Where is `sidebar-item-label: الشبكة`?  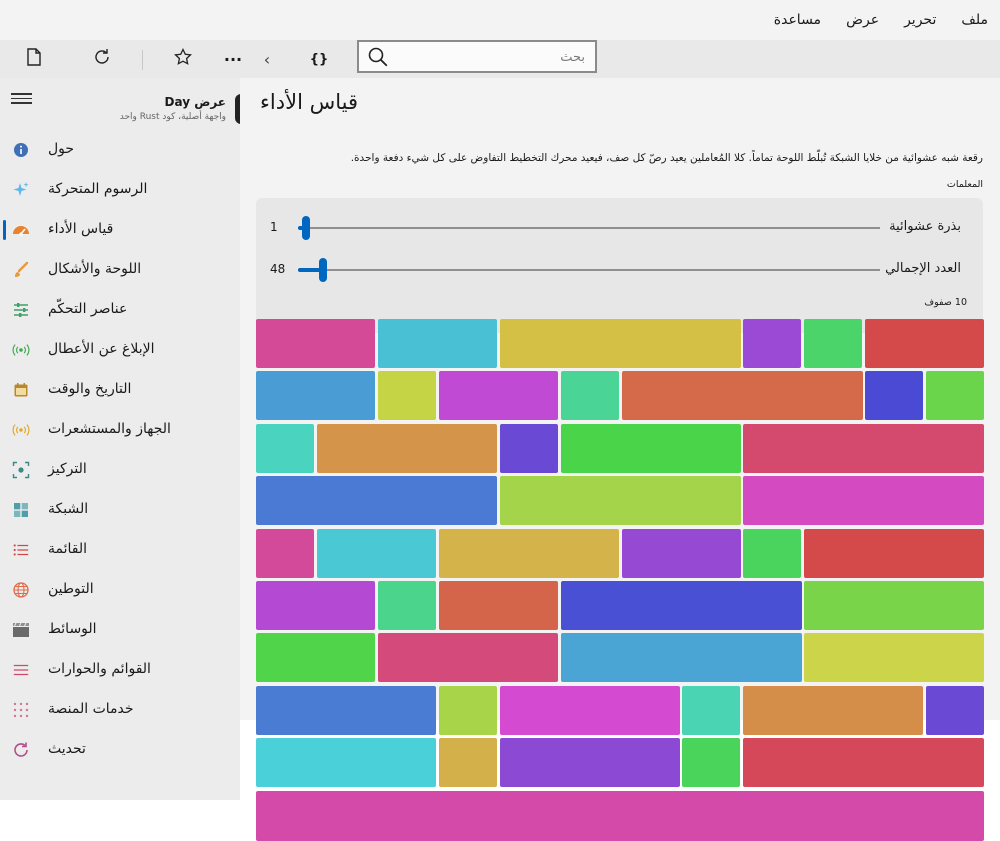
sidebar-item-label: الشبكة is located at coordinates (68, 509).